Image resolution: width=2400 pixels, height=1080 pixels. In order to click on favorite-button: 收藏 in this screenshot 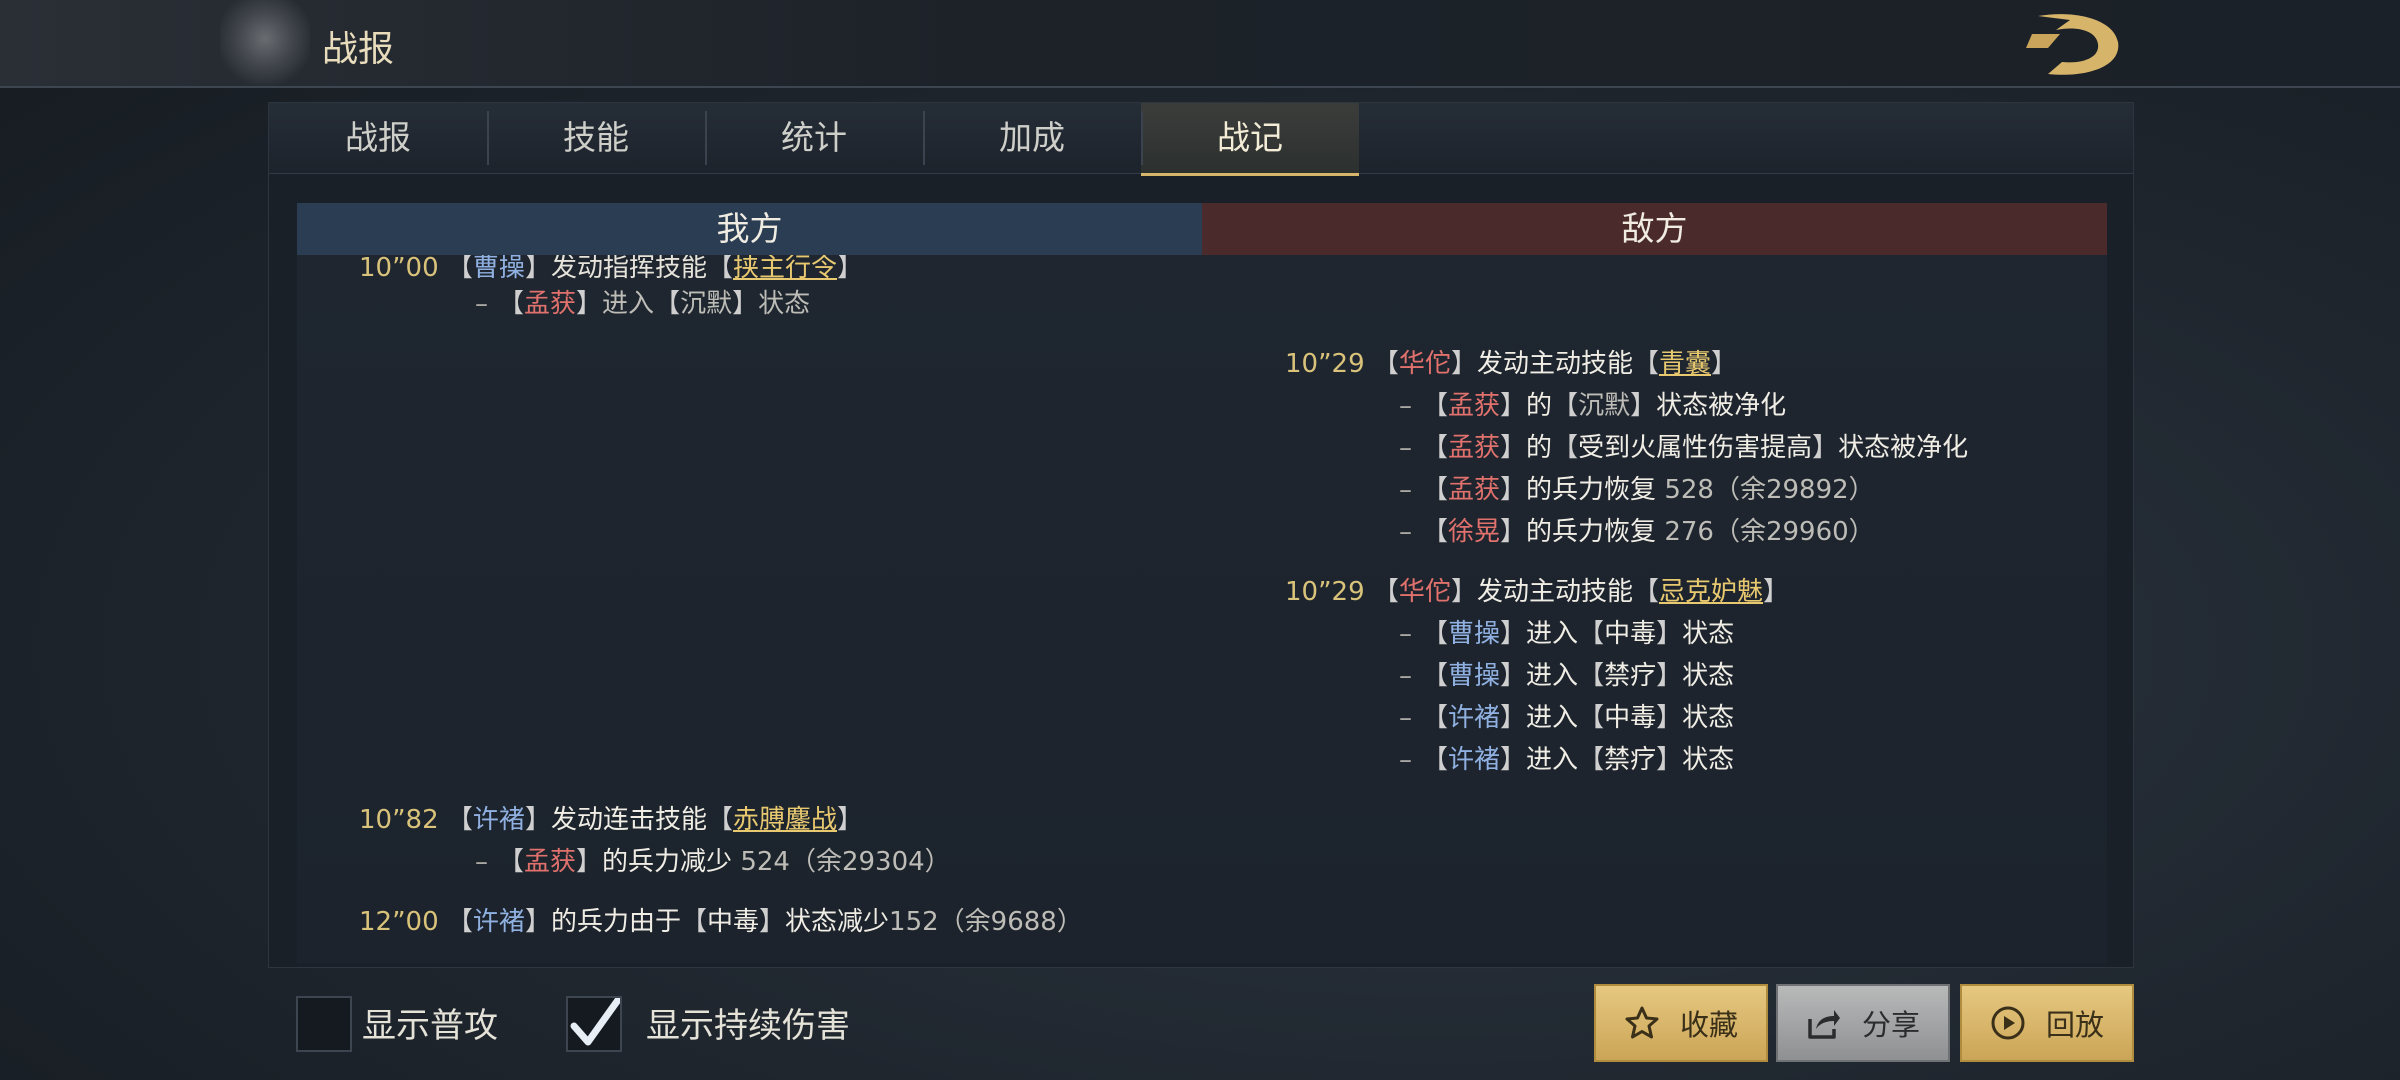, I will do `click(1681, 1023)`.